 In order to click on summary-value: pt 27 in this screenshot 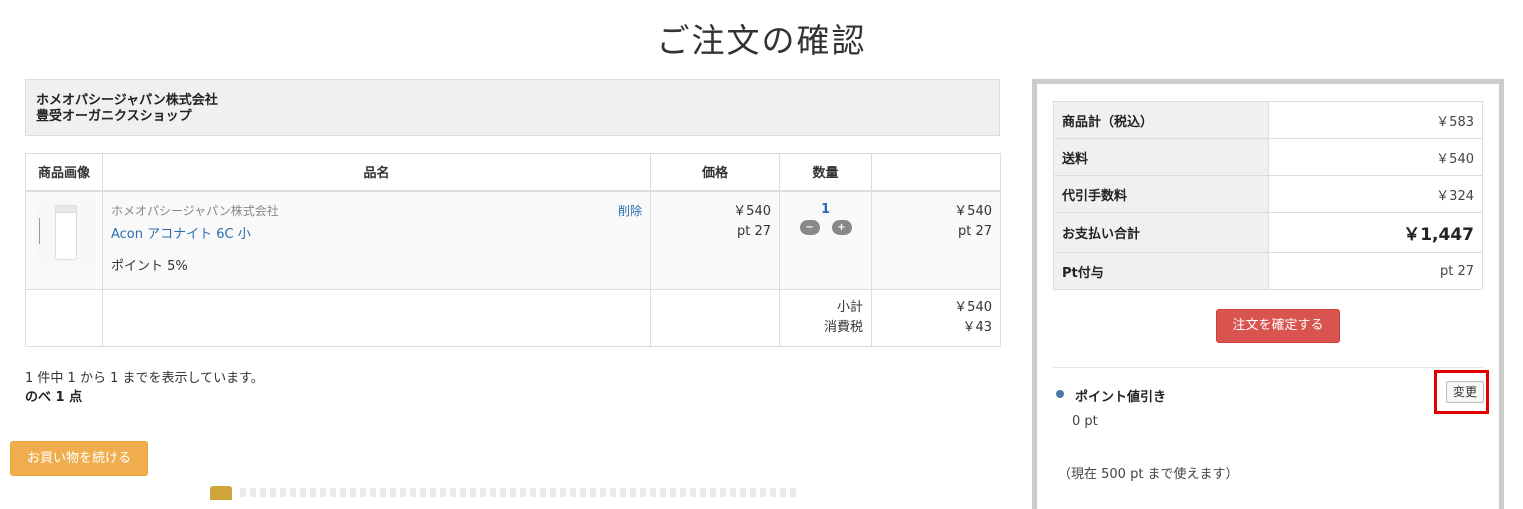, I will do `click(1375, 271)`.